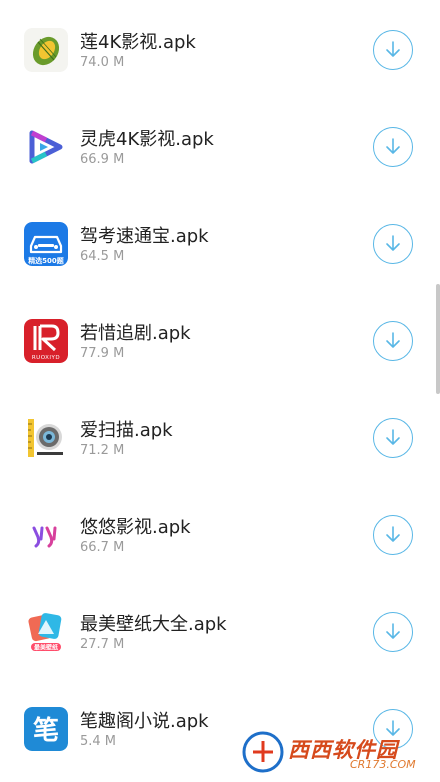 This screenshot has width=440, height=782. Describe the element at coordinates (438, 339) in the screenshot. I see `scrollbar-thumb` at that location.